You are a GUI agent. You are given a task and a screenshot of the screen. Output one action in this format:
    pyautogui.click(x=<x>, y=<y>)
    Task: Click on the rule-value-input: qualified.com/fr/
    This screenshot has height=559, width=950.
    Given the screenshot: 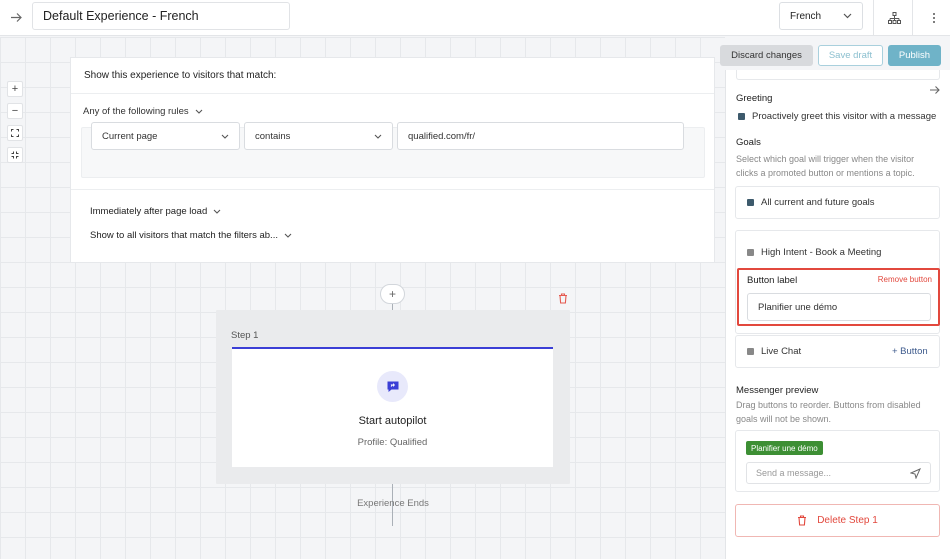 What is the action you would take?
    pyautogui.click(x=540, y=136)
    